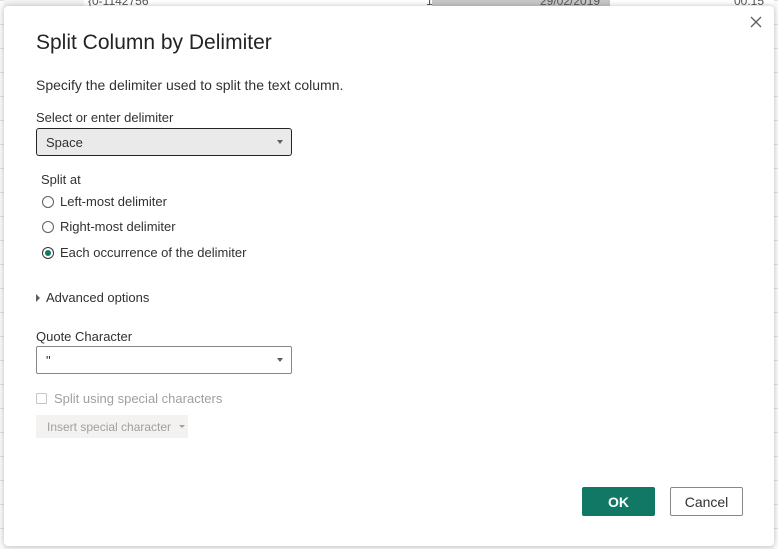 Image resolution: width=778 pixels, height=549 pixels. I want to click on split-at-label: Split at, so click(61, 179).